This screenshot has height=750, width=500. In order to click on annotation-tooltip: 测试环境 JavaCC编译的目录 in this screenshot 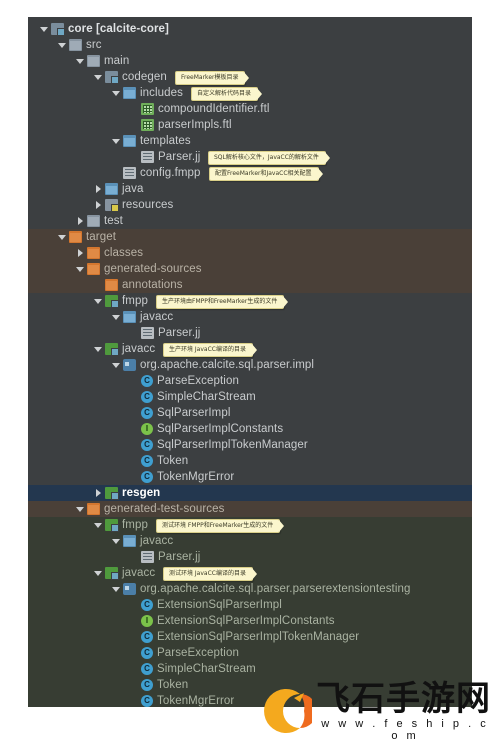, I will do `click(210, 574)`.